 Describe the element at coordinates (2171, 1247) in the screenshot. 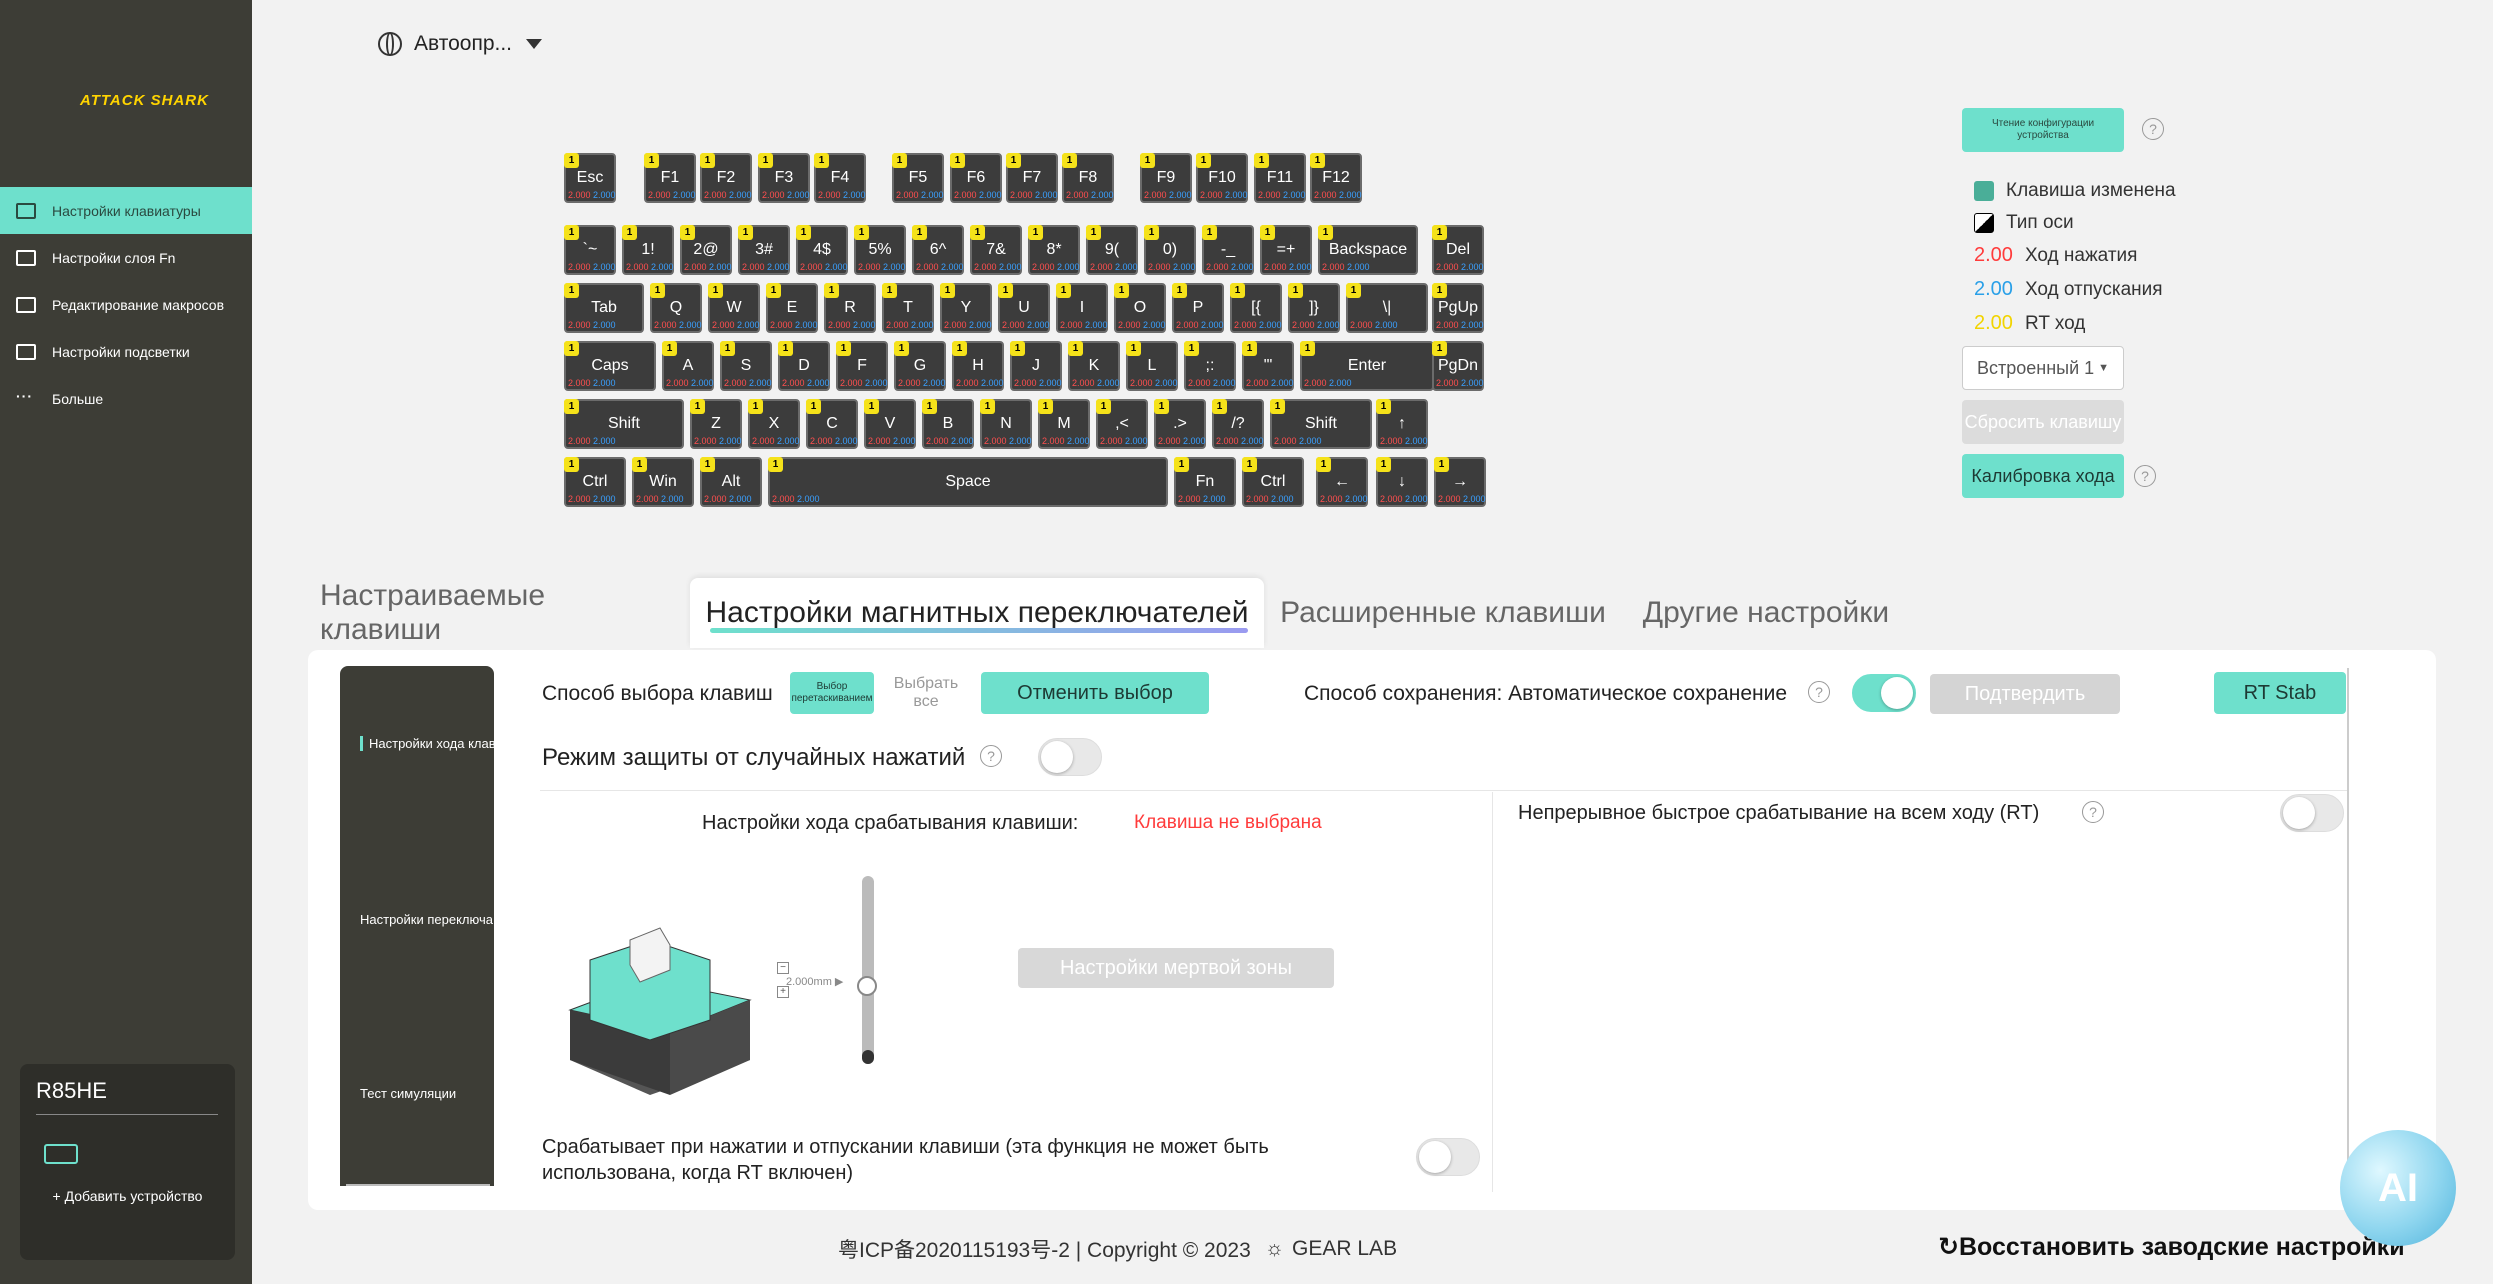

I see `restore-factory-button: ↻Восстановить заводские настройки` at that location.